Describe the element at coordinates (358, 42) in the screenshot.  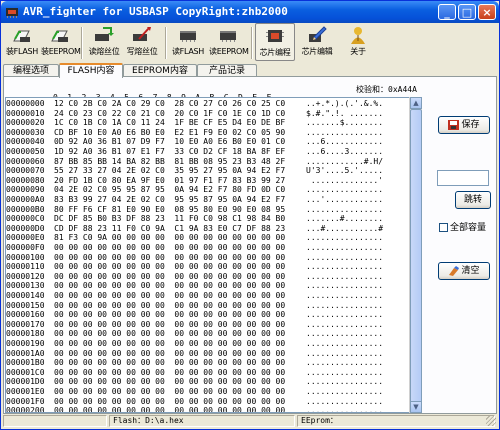
I see `about-button: 关于` at that location.